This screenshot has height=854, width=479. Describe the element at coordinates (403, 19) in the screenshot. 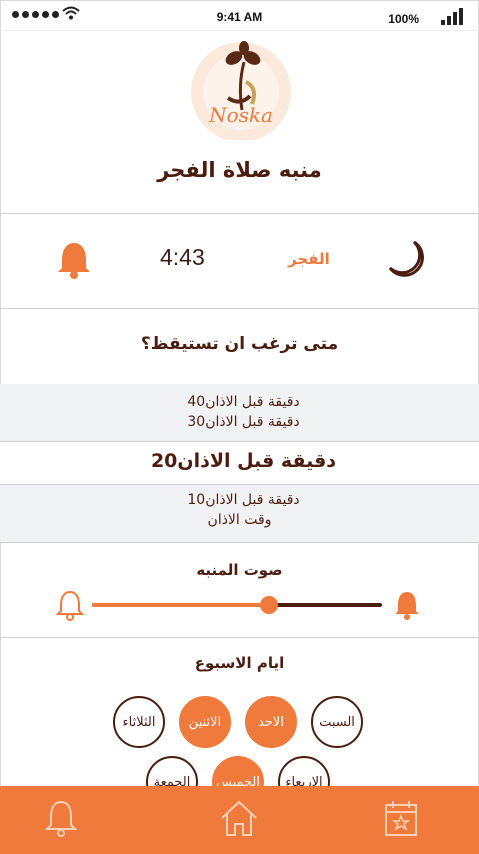

I see `battery-percent: 100%` at that location.